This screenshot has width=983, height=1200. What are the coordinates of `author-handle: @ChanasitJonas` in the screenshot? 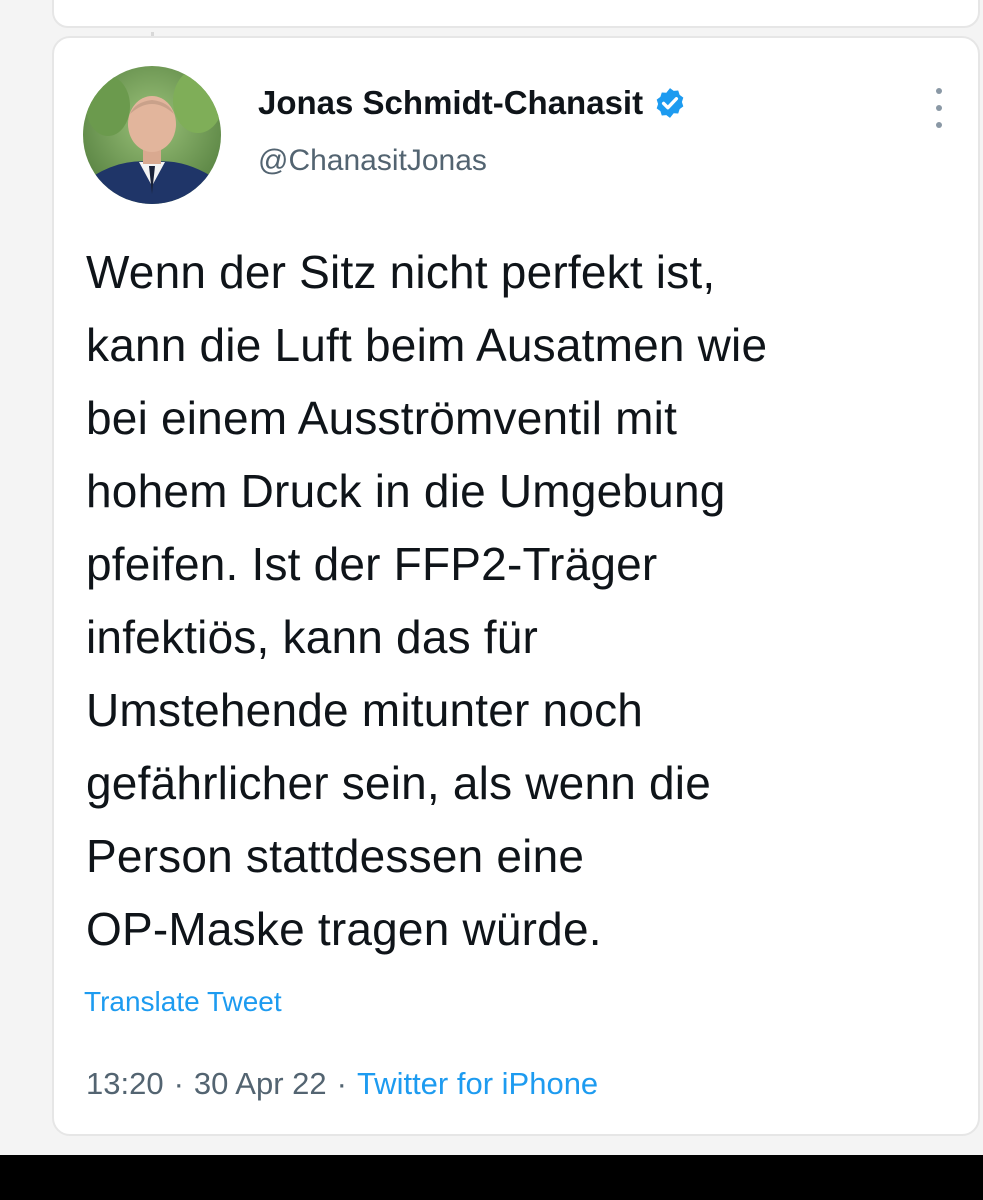 It's located at (372, 161).